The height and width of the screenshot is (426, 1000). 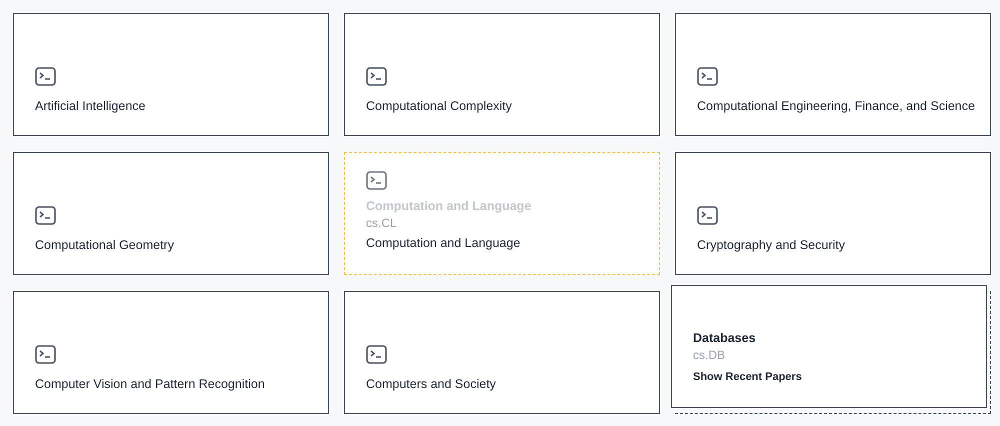 I want to click on category-card: Computational Complexity, so click(x=502, y=74).